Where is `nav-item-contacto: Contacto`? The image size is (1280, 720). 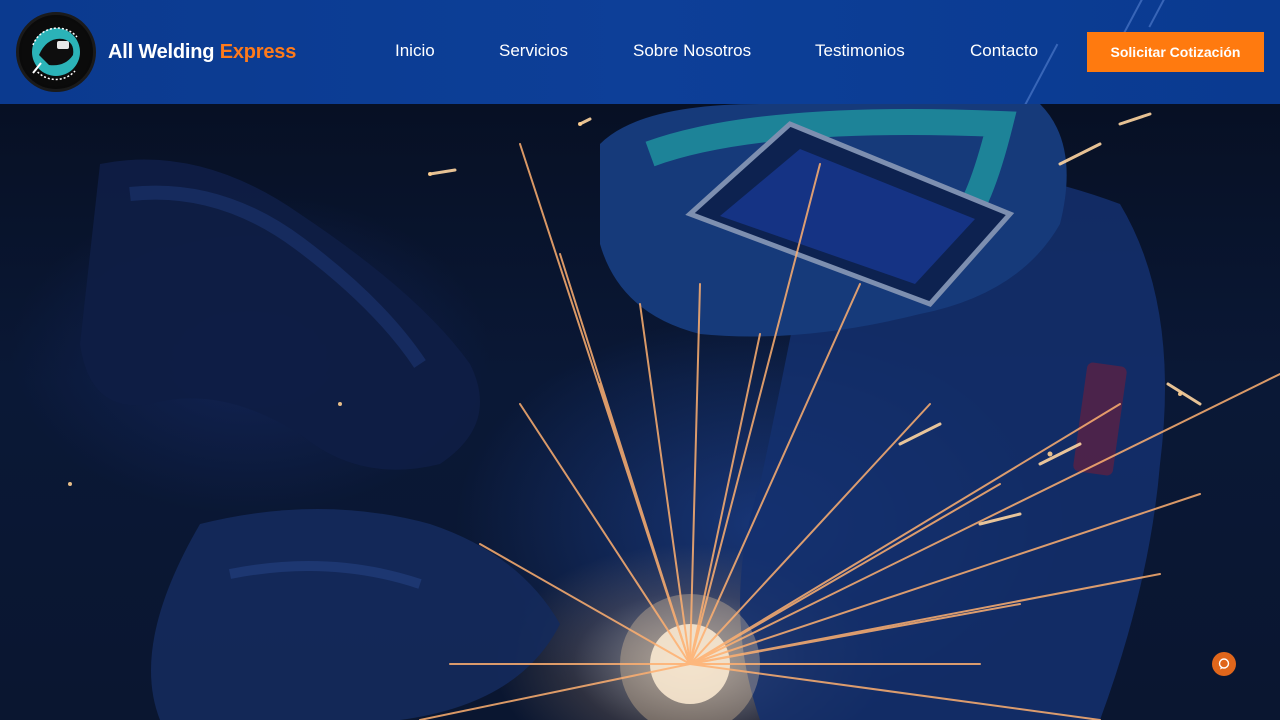 nav-item-contacto: Contacto is located at coordinates (1004, 51).